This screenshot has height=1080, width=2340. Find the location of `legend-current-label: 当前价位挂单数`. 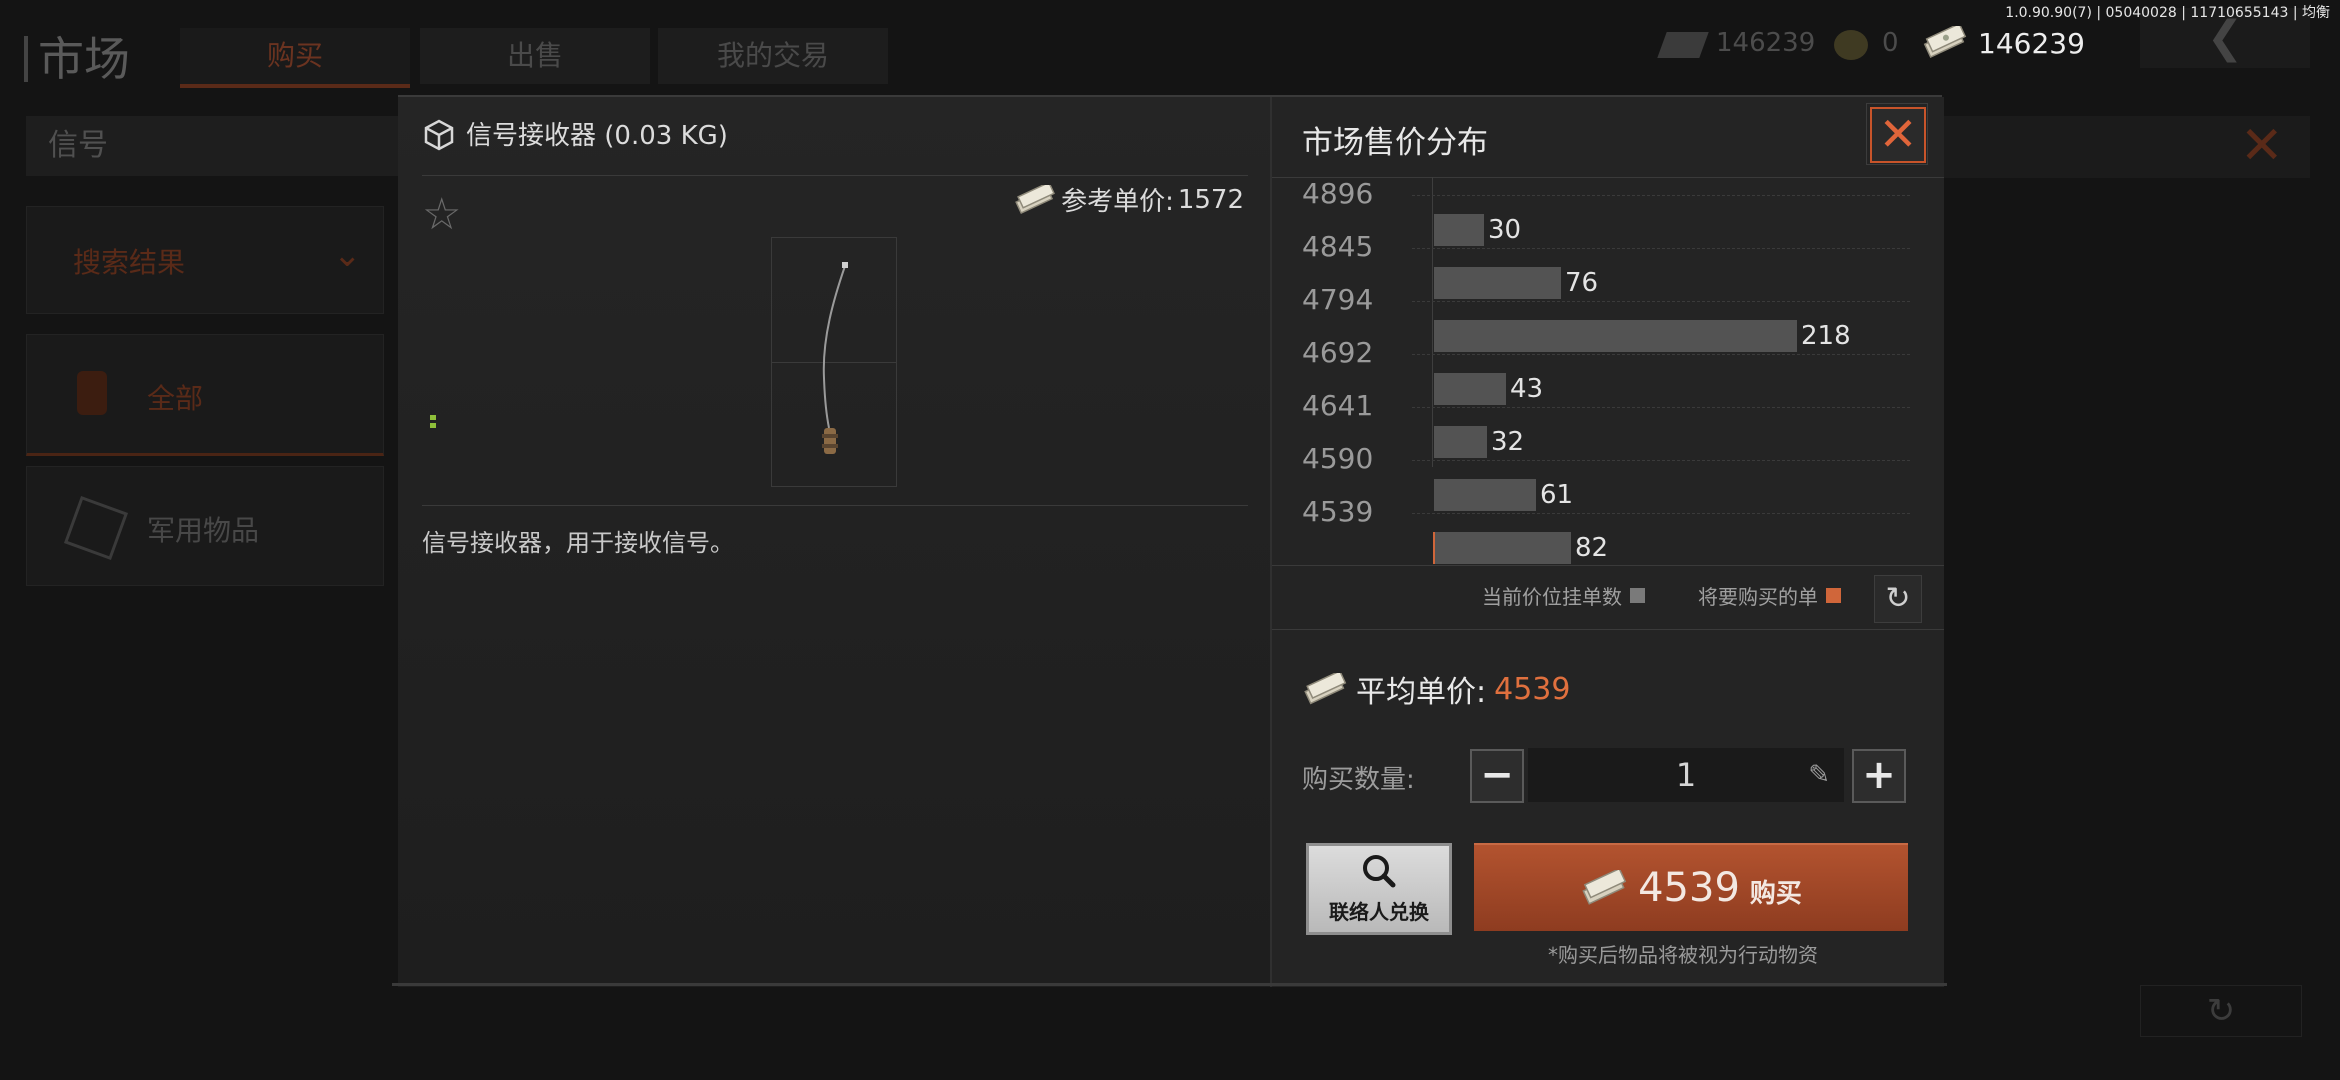

legend-current-label: 当前价位挂单数 is located at coordinates (1552, 597).